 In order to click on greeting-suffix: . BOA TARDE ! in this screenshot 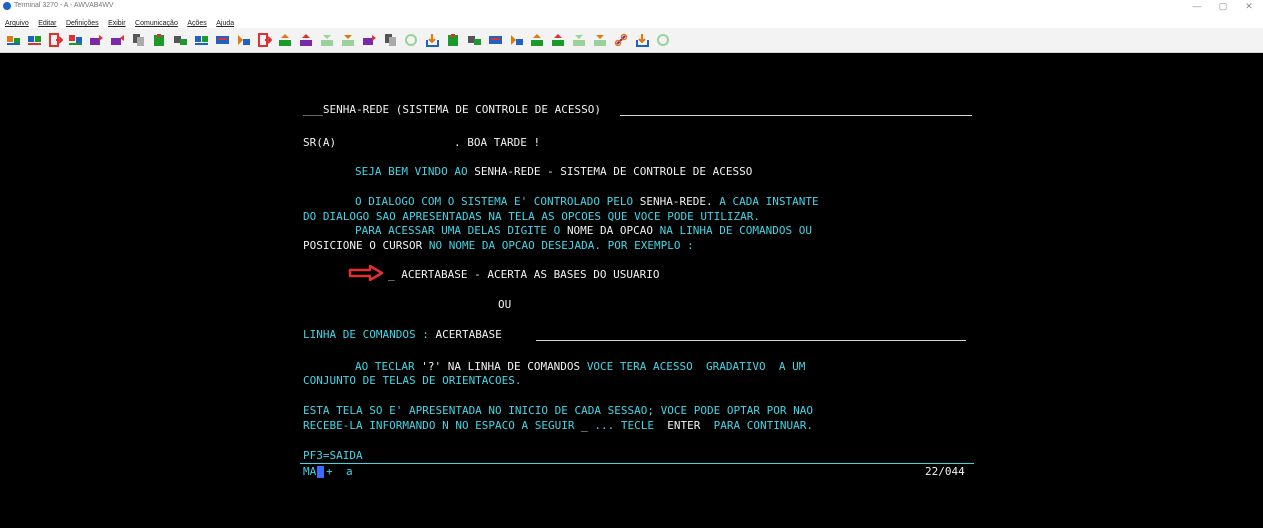, I will do `click(497, 142)`.